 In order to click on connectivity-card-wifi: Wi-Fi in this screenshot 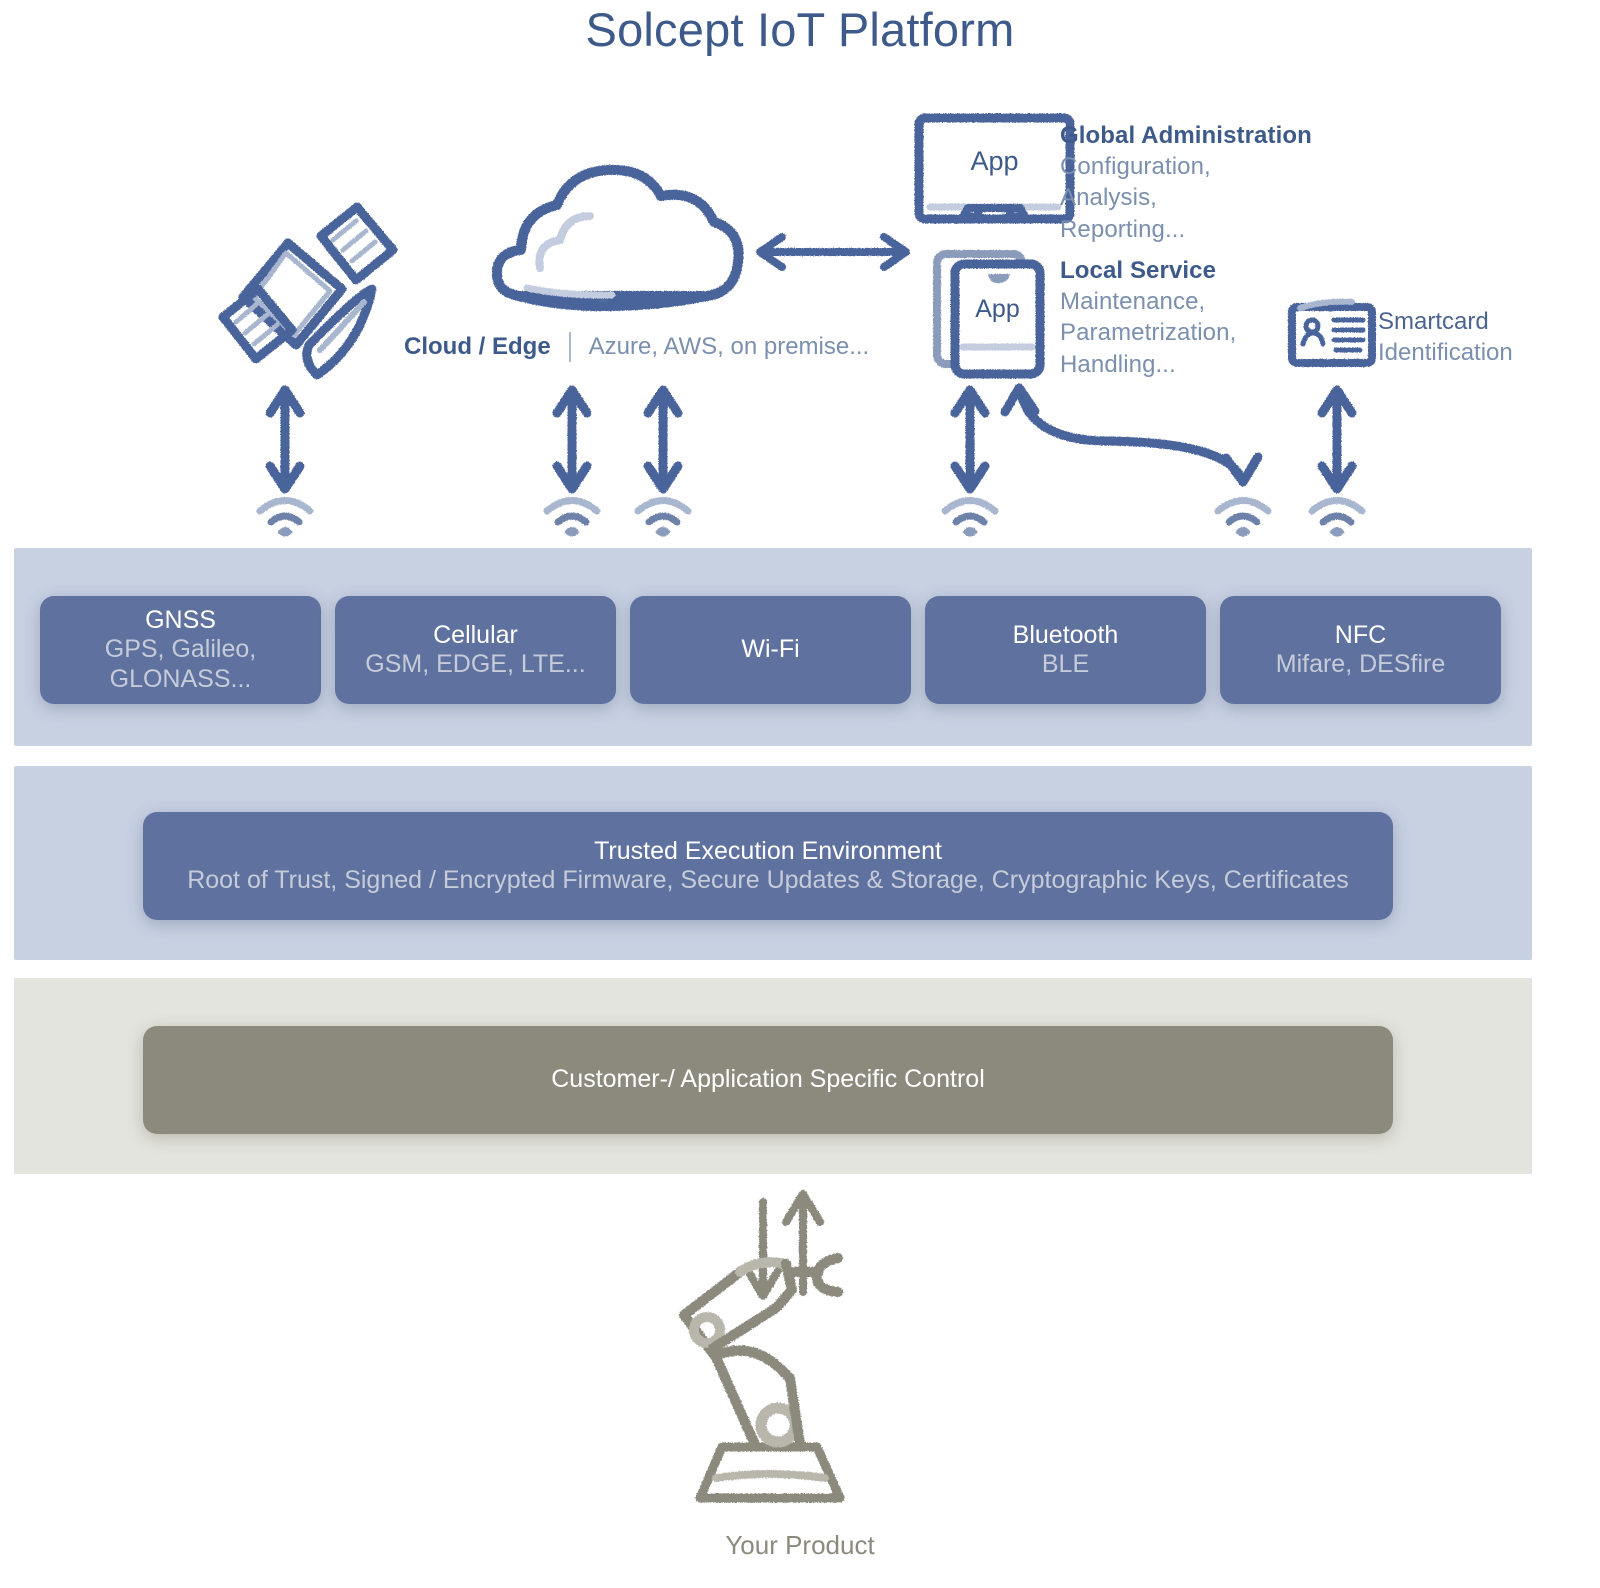, I will do `click(770, 650)`.